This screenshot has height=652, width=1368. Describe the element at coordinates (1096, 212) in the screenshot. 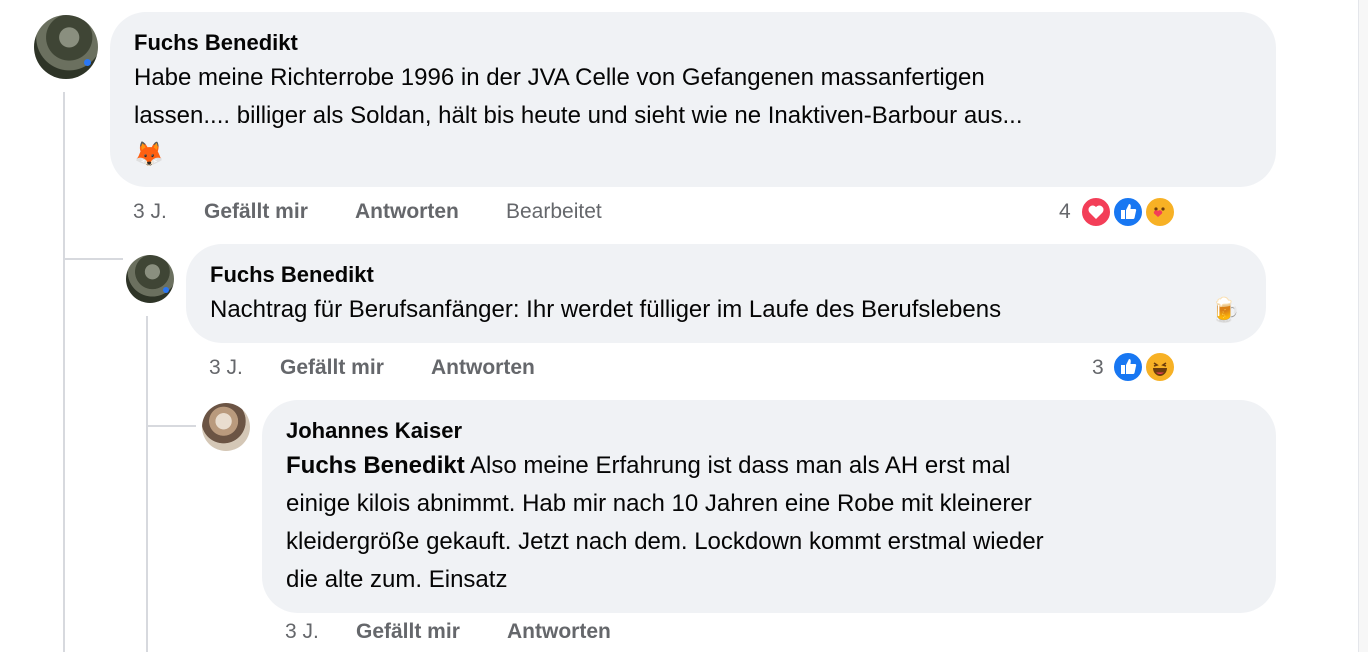

I see `love-reaction-icon` at that location.